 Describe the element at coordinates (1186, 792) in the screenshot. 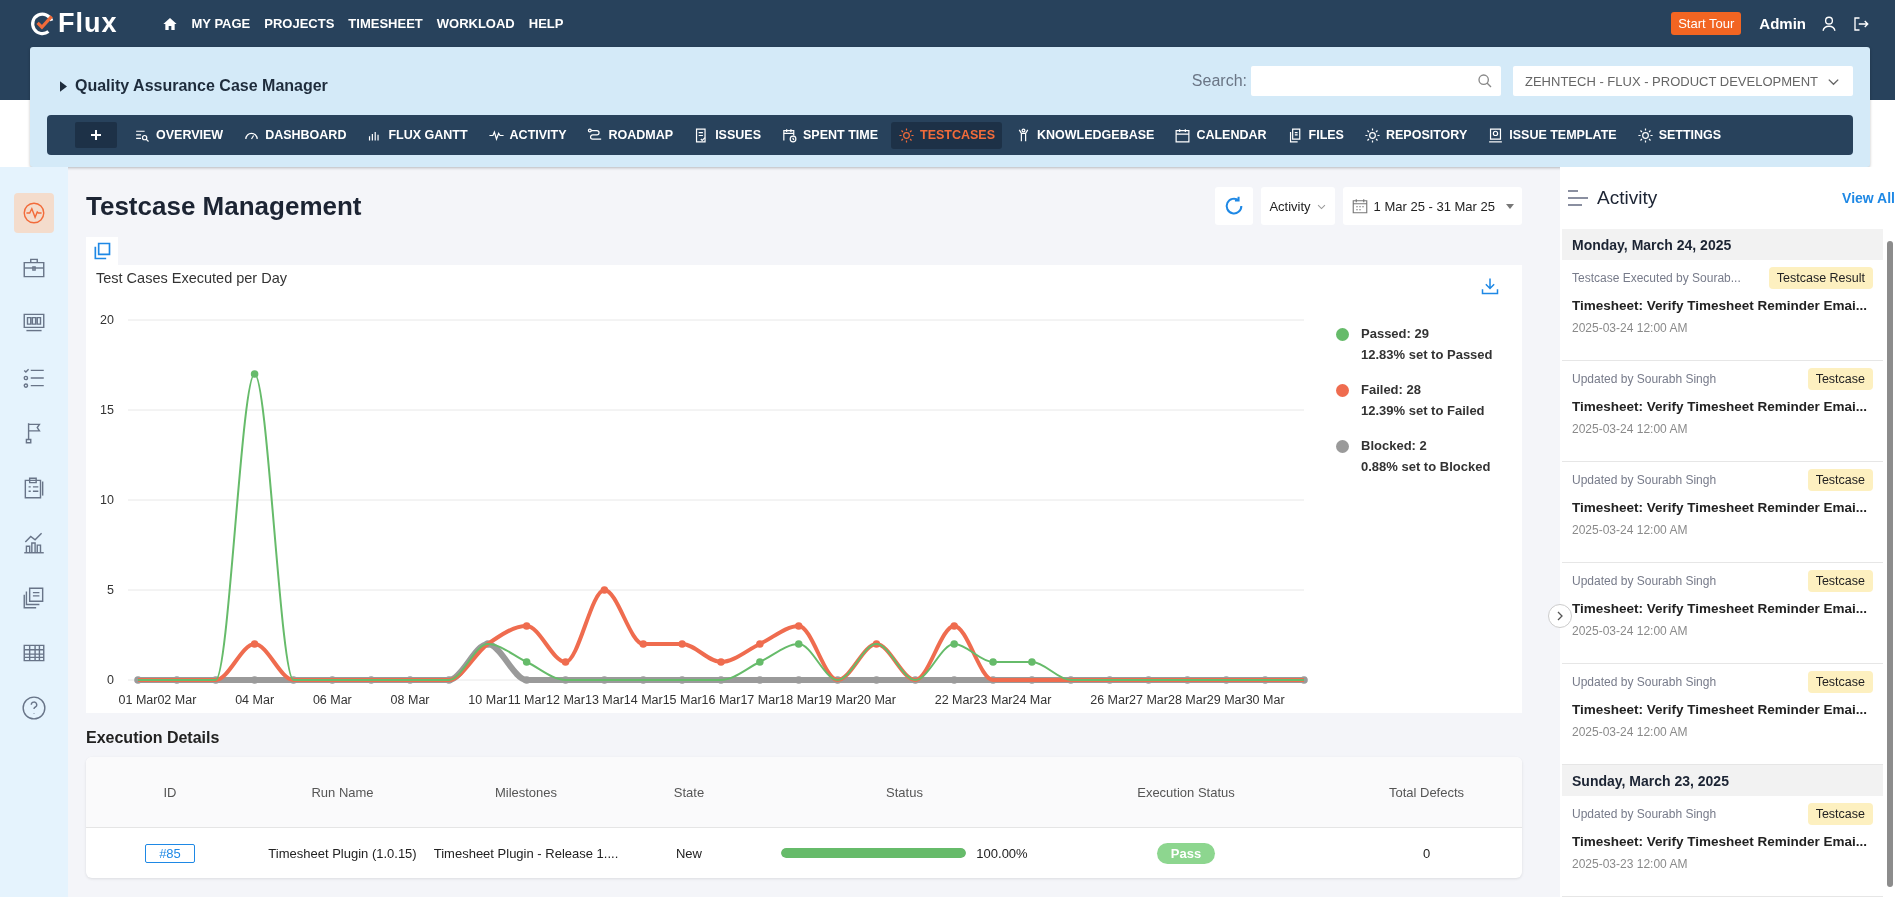

I see `column-header: Execution Status` at that location.